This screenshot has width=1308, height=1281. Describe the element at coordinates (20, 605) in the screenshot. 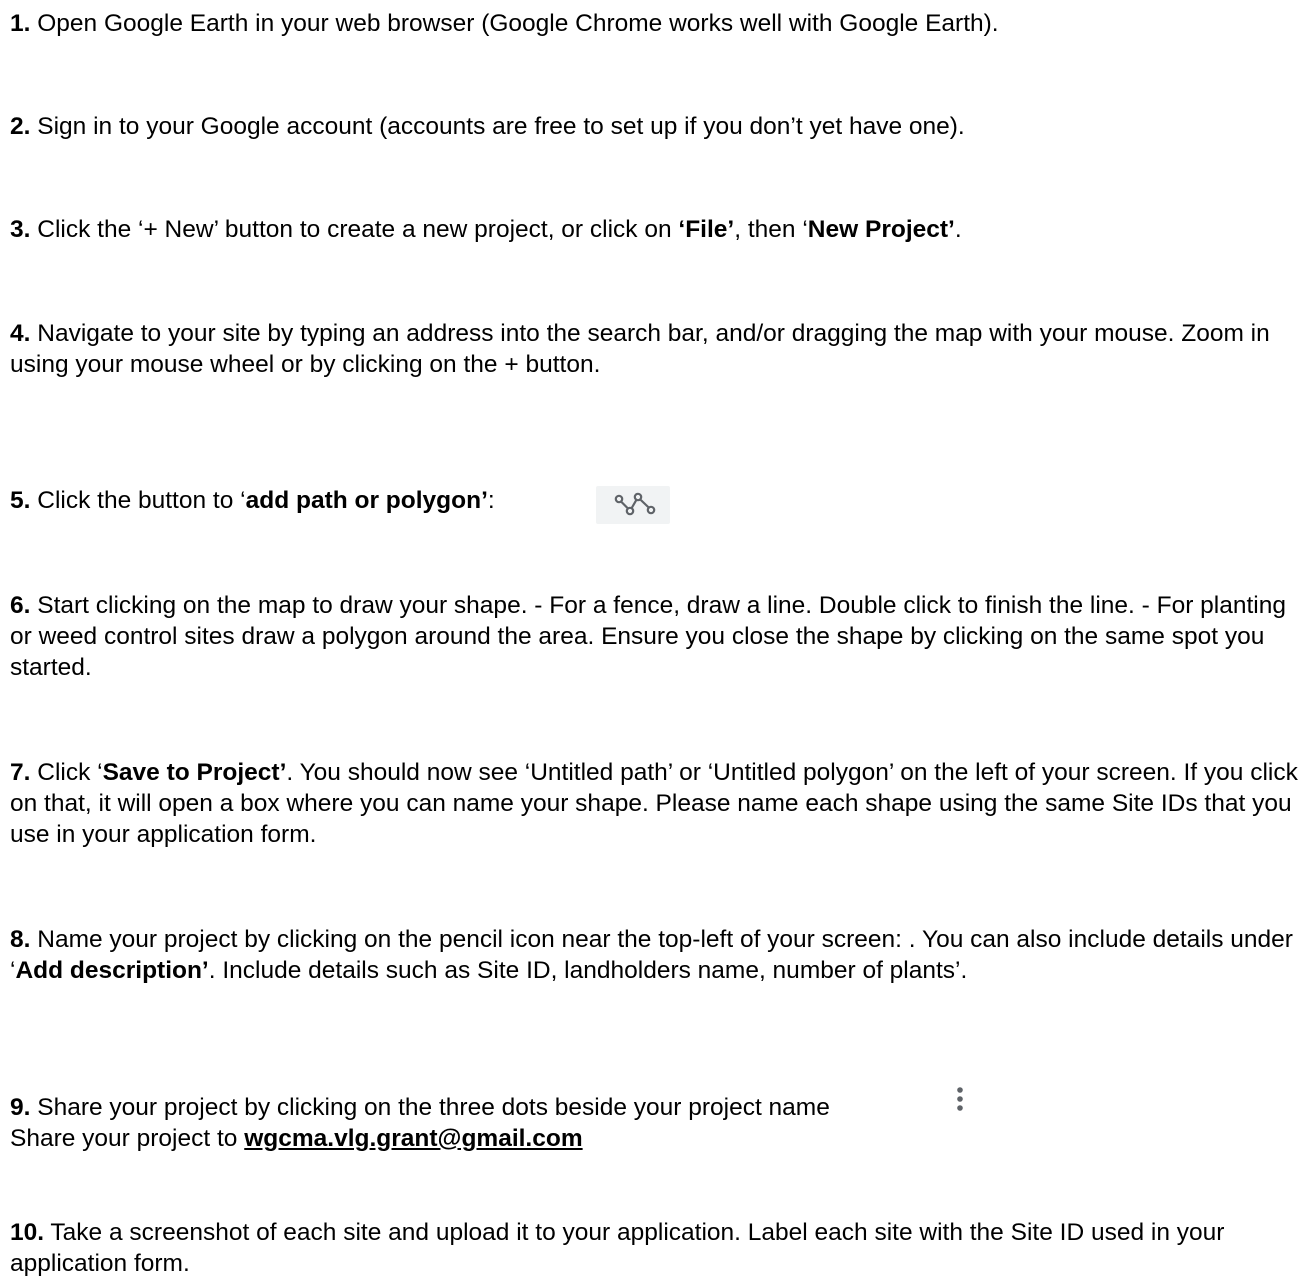

I see `step-number: 6.` at that location.